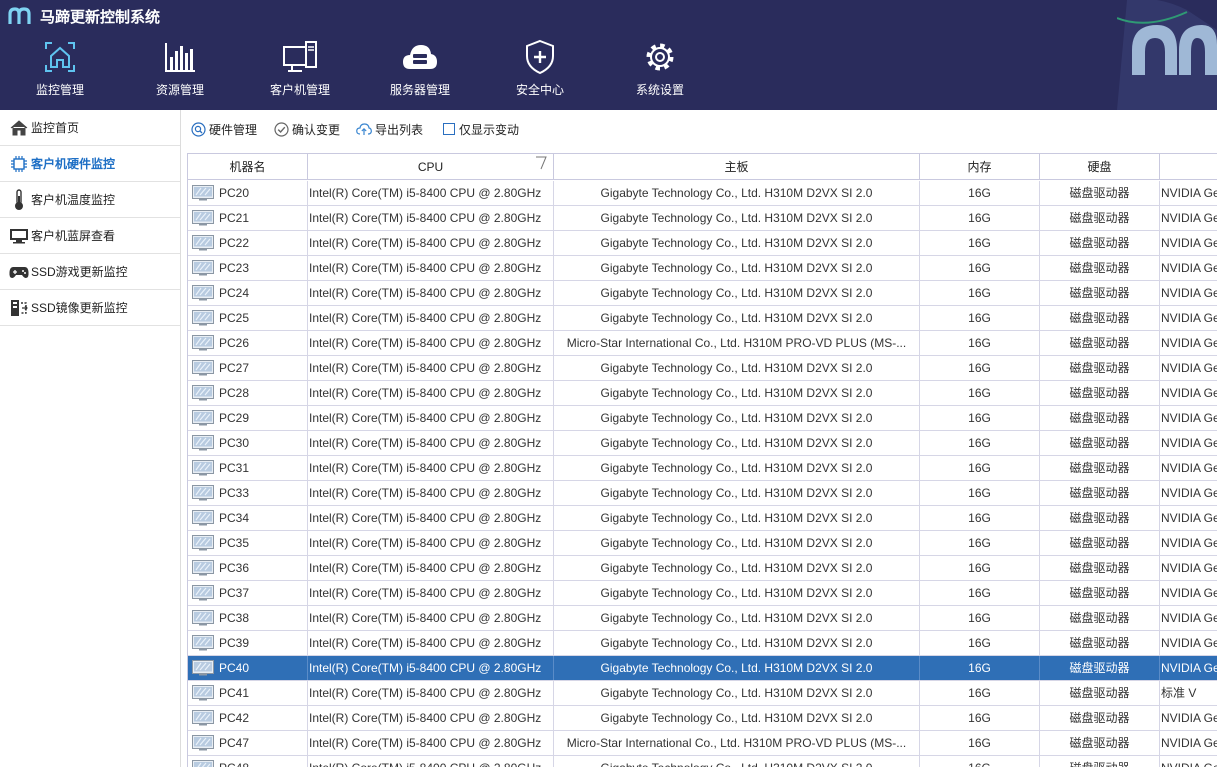  Describe the element at coordinates (1188, 693) in the screenshot. I see `cell-gpu: 标准 V` at that location.